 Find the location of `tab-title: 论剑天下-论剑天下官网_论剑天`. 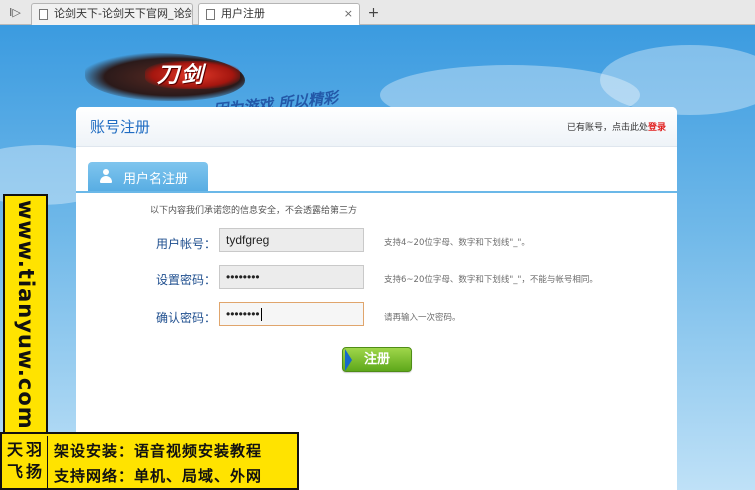

tab-title: 论剑天下-论剑天下官网_论剑天 is located at coordinates (123, 13).